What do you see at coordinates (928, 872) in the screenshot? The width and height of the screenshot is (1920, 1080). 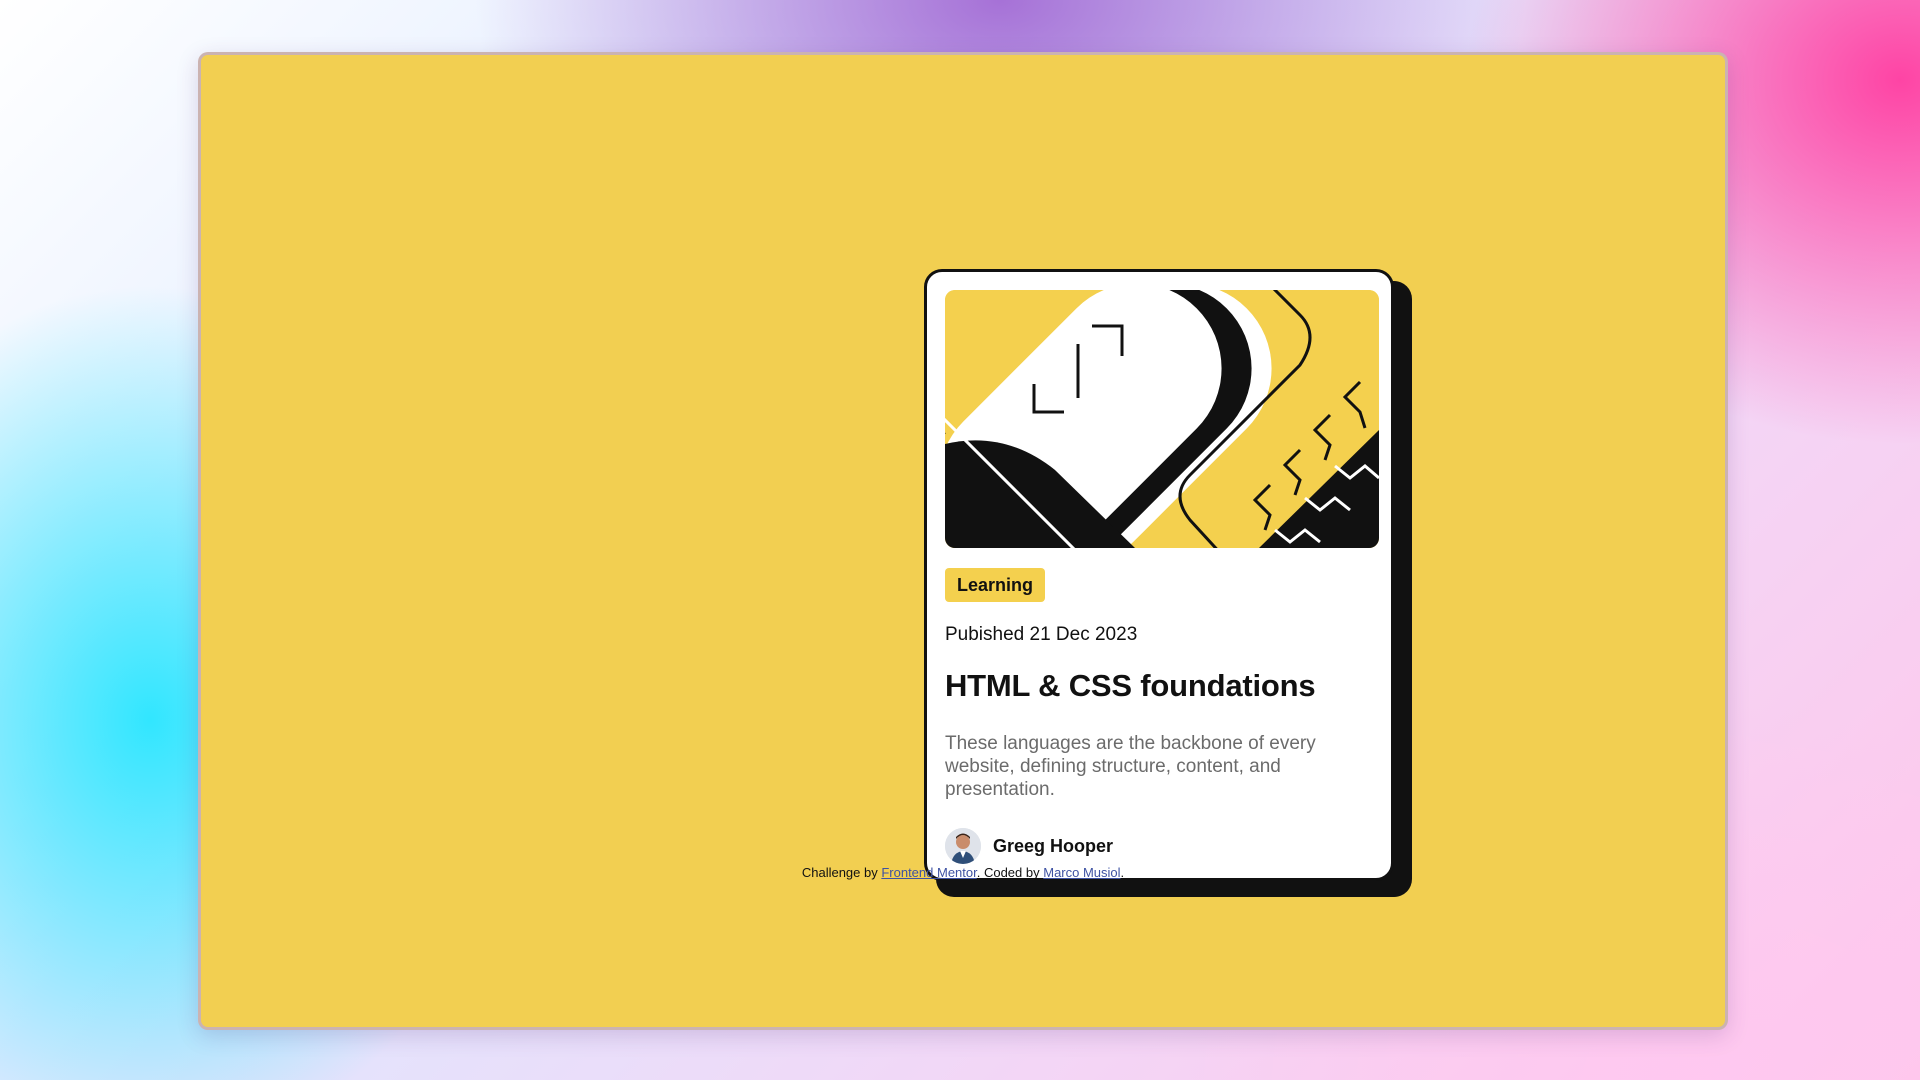 I see `frontend-mentor-link: Frontend Mentor` at bounding box center [928, 872].